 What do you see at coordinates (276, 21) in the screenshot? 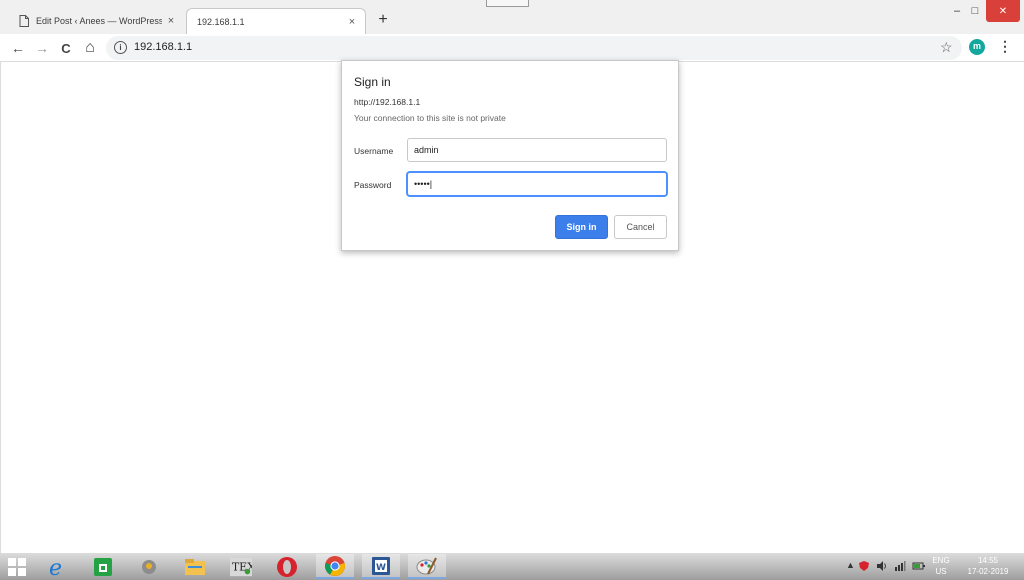
I see `tab-router: 192.168.1.1 ×` at bounding box center [276, 21].